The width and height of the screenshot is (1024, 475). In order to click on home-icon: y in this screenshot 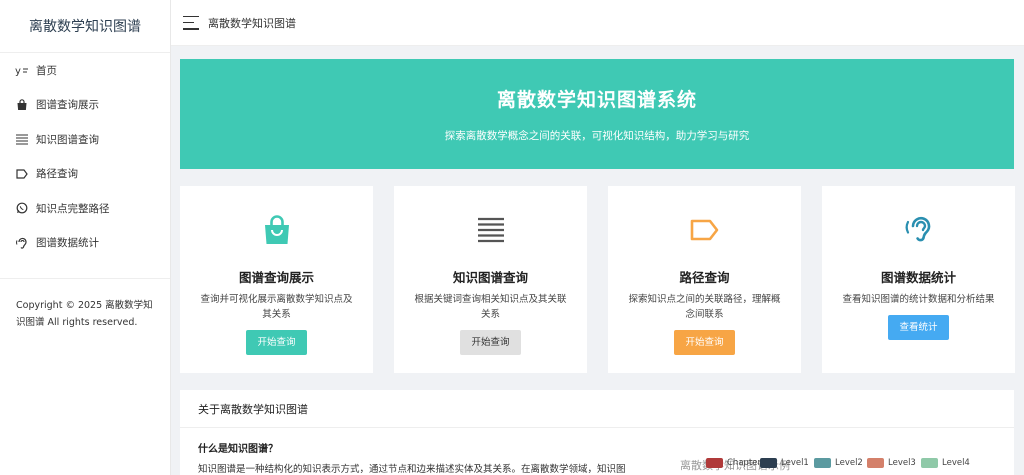, I will do `click(22, 70)`.